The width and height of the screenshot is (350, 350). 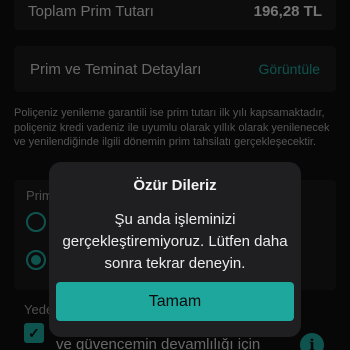 What do you see at coordinates (175, 301) in the screenshot?
I see `ok-button: Tamam` at bounding box center [175, 301].